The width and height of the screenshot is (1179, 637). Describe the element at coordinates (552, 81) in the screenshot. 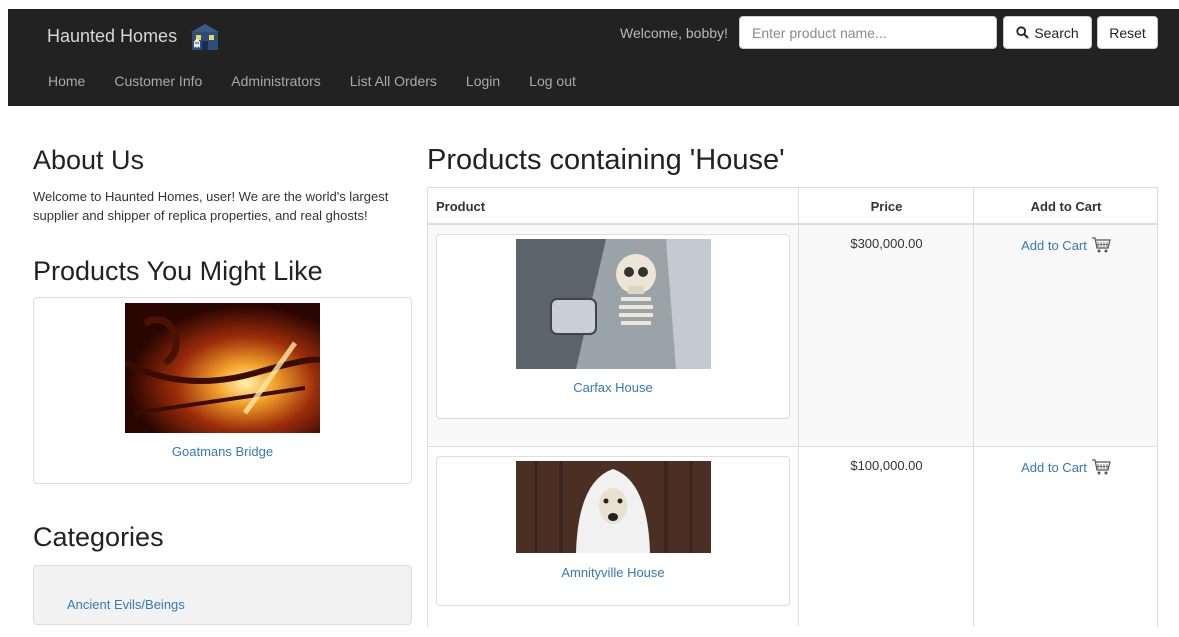

I see `nav-item-log-out: Log out` at that location.